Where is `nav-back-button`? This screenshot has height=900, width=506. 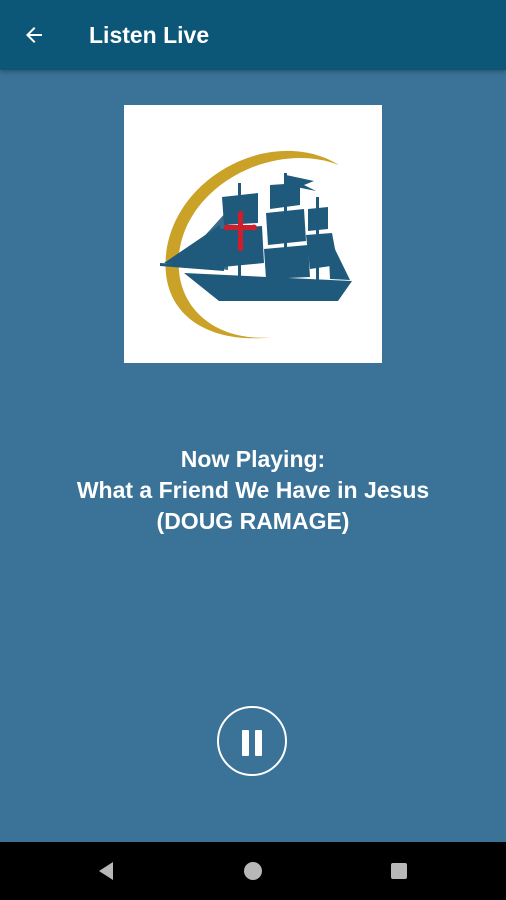
nav-back-button is located at coordinates (106, 871).